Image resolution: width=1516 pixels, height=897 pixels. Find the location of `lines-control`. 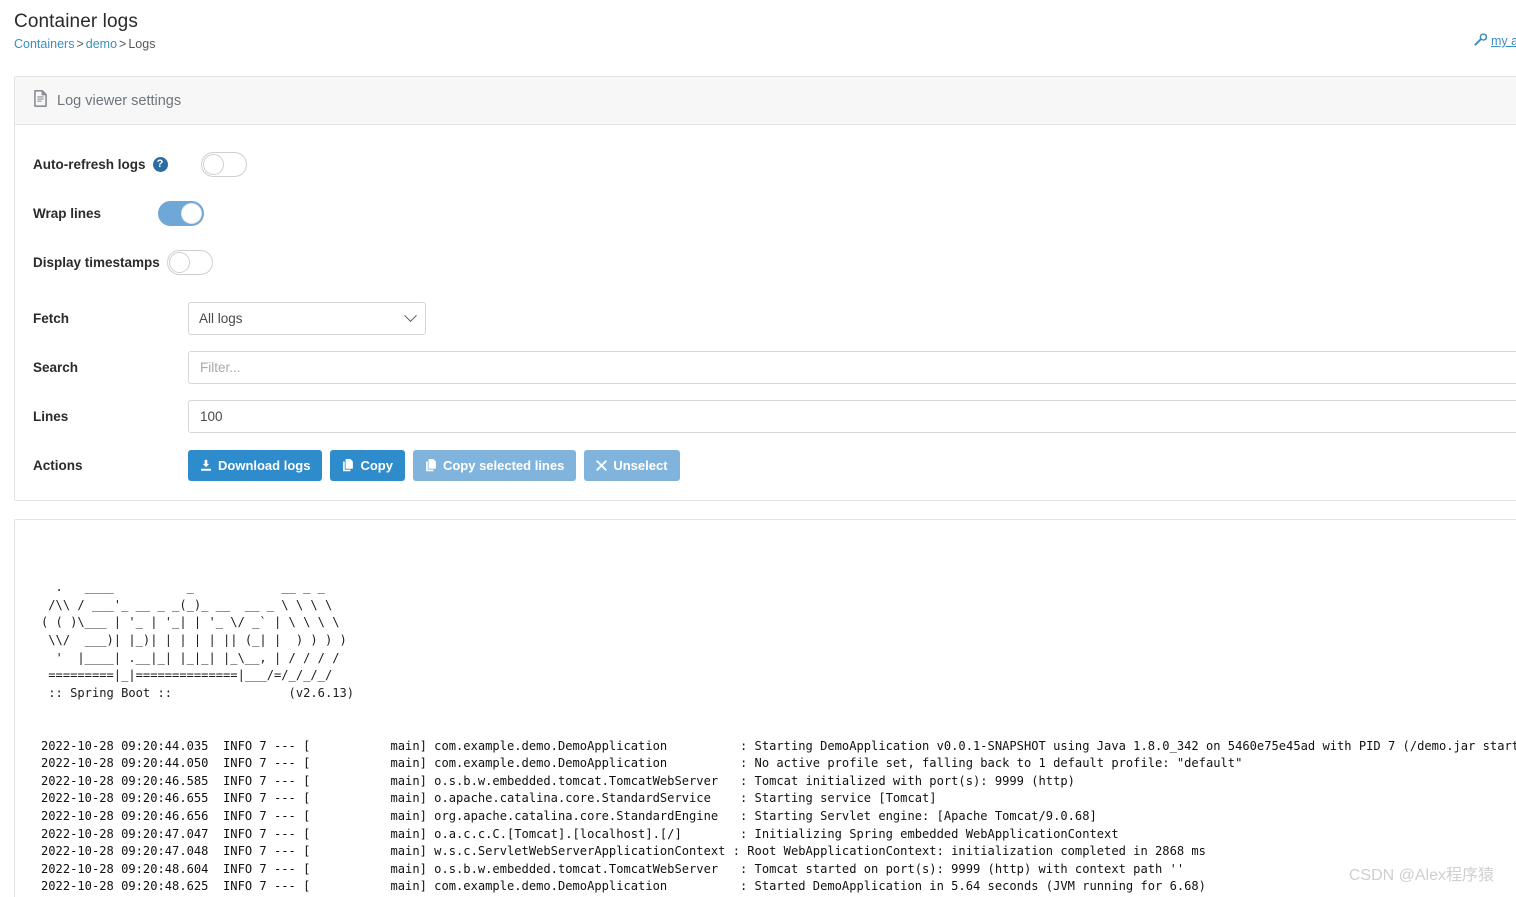

lines-control is located at coordinates (852, 416).